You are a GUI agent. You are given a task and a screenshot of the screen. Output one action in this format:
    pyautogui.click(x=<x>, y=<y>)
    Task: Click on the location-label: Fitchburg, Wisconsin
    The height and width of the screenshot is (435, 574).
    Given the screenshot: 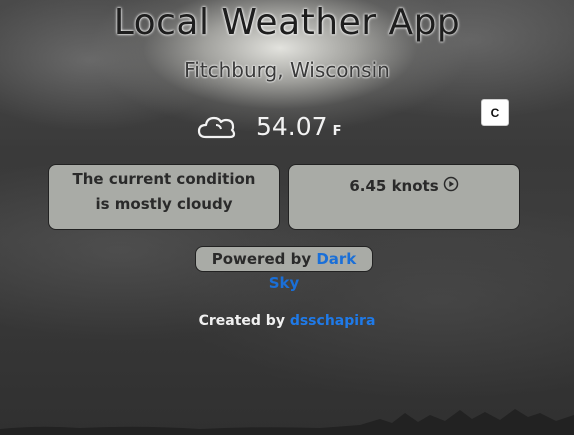 What is the action you would take?
    pyautogui.click(x=287, y=70)
    